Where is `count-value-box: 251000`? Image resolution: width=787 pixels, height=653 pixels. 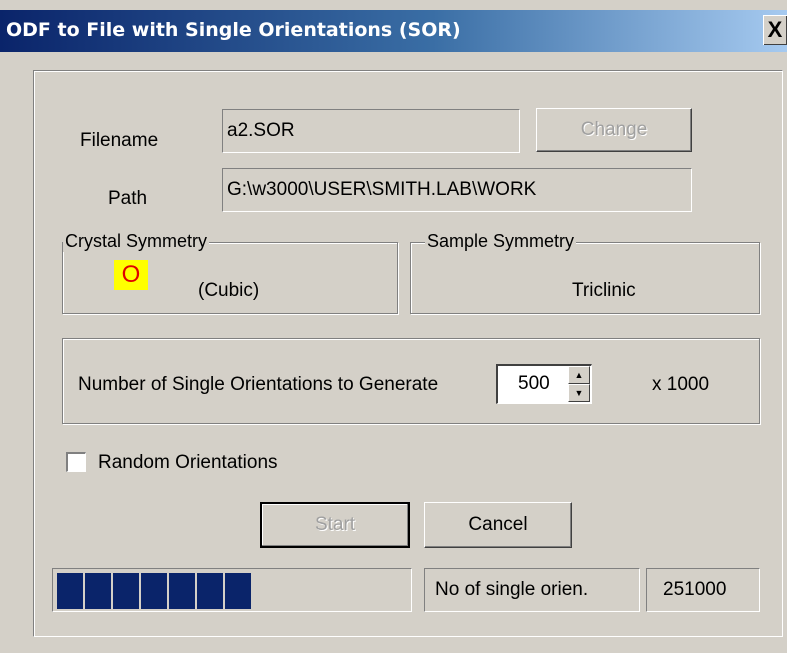
count-value-box: 251000 is located at coordinates (703, 590).